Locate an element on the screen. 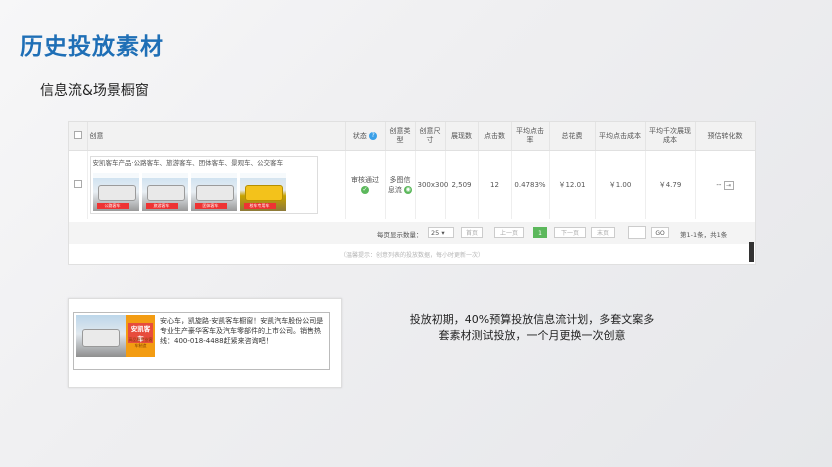 The width and height of the screenshot is (832, 467). row-checkbox is located at coordinates (77, 183).